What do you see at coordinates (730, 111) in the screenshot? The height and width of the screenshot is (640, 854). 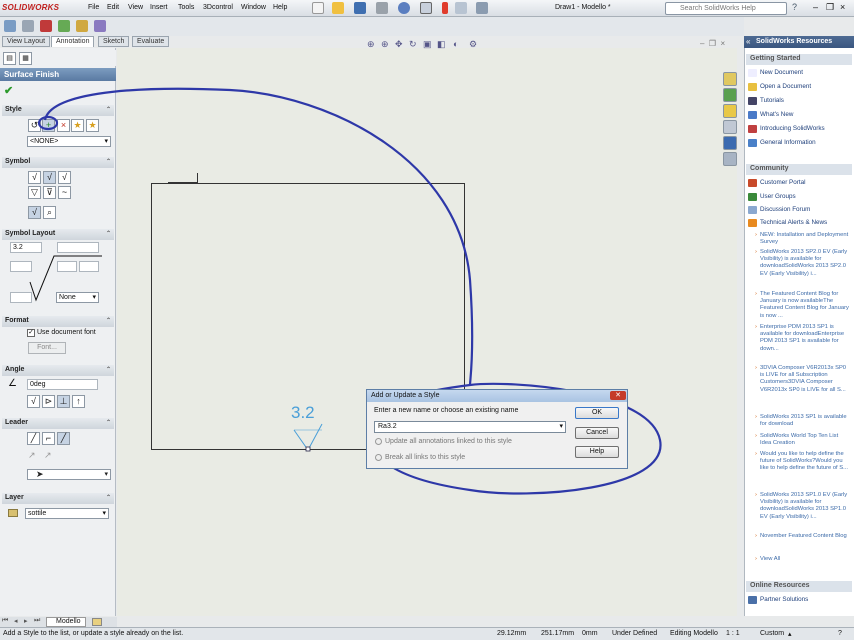 I see `file-explorer-icon` at bounding box center [730, 111].